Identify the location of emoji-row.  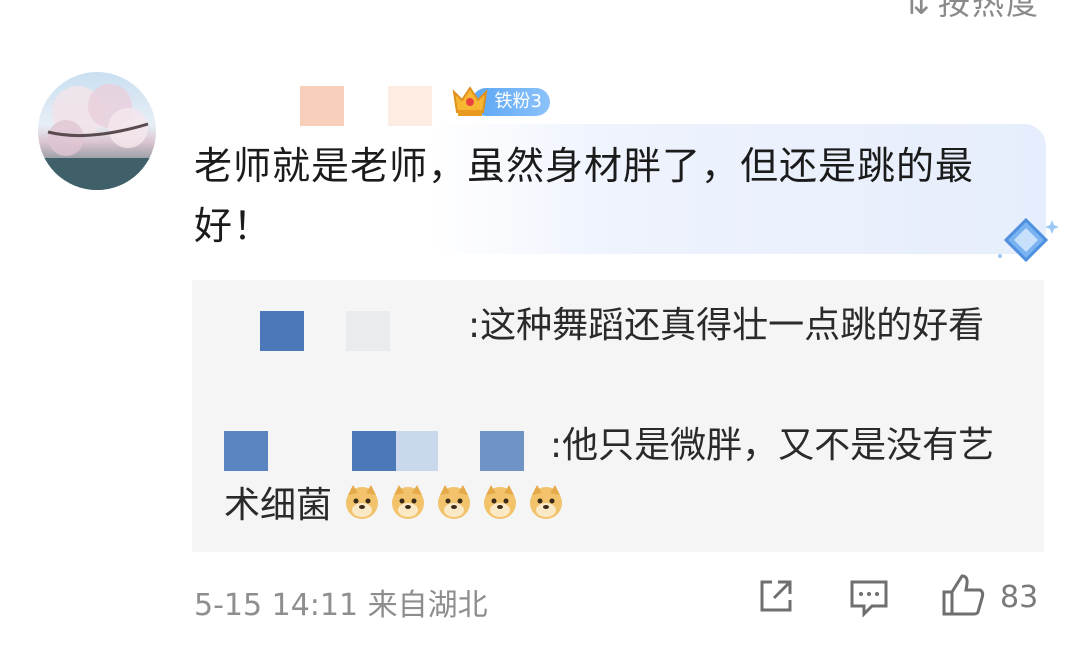
(458, 505).